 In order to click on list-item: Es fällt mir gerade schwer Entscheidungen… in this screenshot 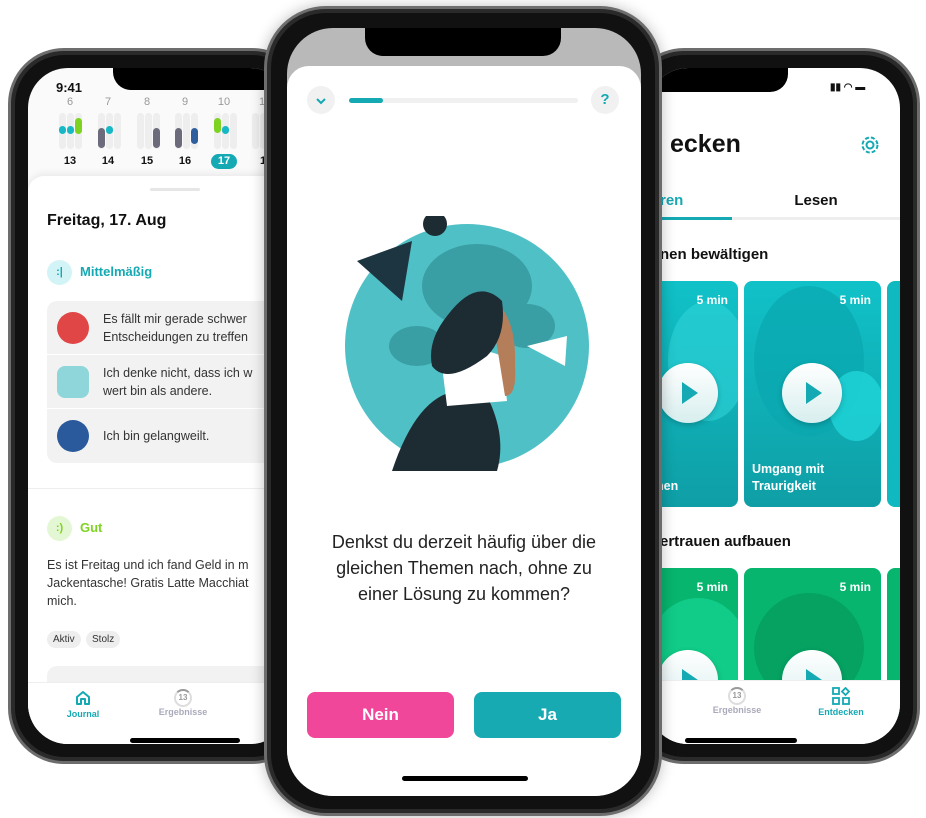, I will do `click(167, 328)`.